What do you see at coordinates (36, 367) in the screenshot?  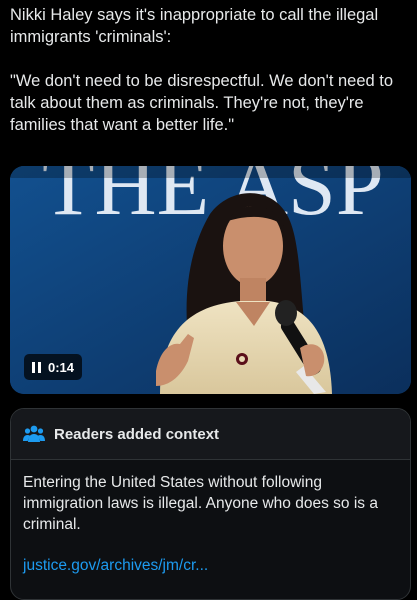 I see `pause-icon` at bounding box center [36, 367].